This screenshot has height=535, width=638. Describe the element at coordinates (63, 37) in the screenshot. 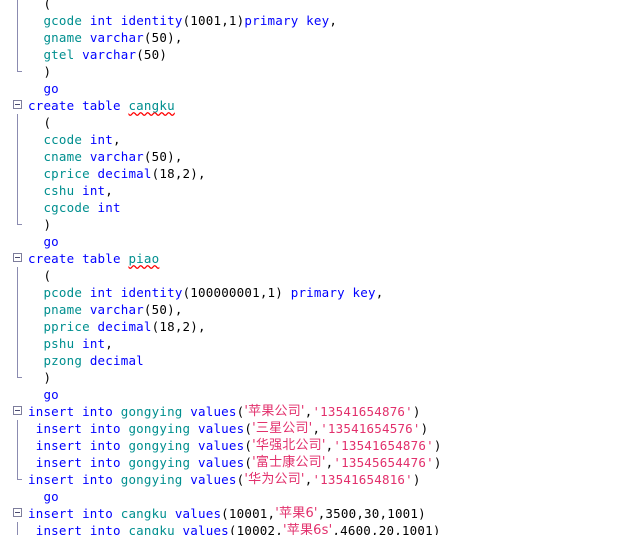

I see `code-token: gname` at that location.